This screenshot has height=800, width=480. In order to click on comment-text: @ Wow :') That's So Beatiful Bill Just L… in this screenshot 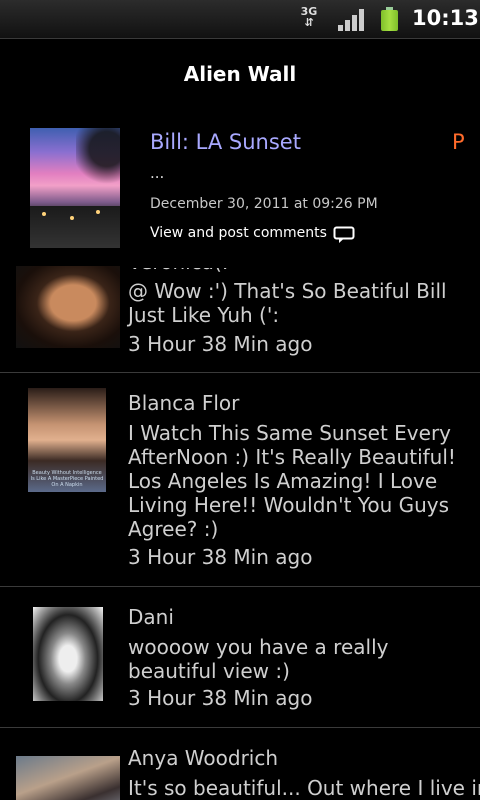, I will do `click(287, 303)`.